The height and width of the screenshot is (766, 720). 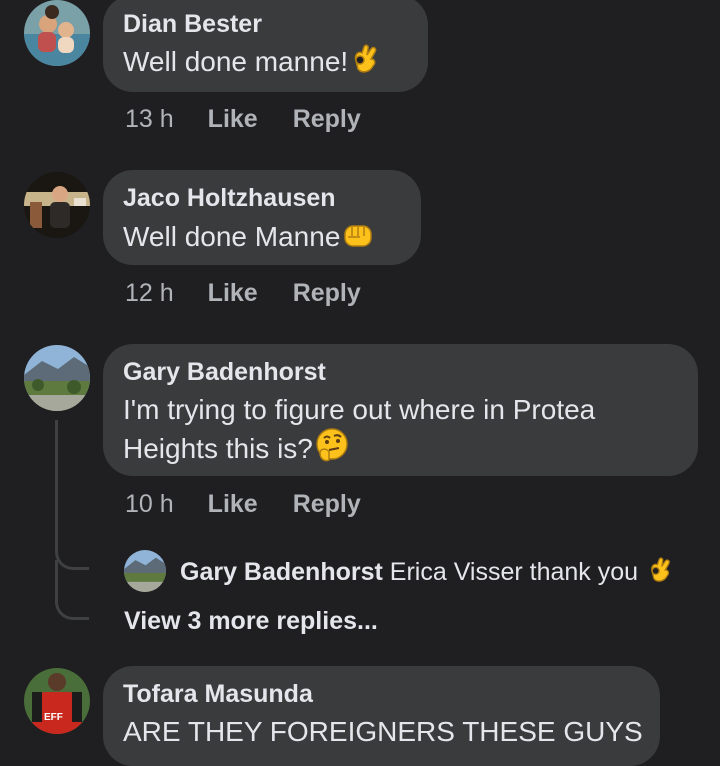 I want to click on comment-time: 12 h, so click(x=149, y=293).